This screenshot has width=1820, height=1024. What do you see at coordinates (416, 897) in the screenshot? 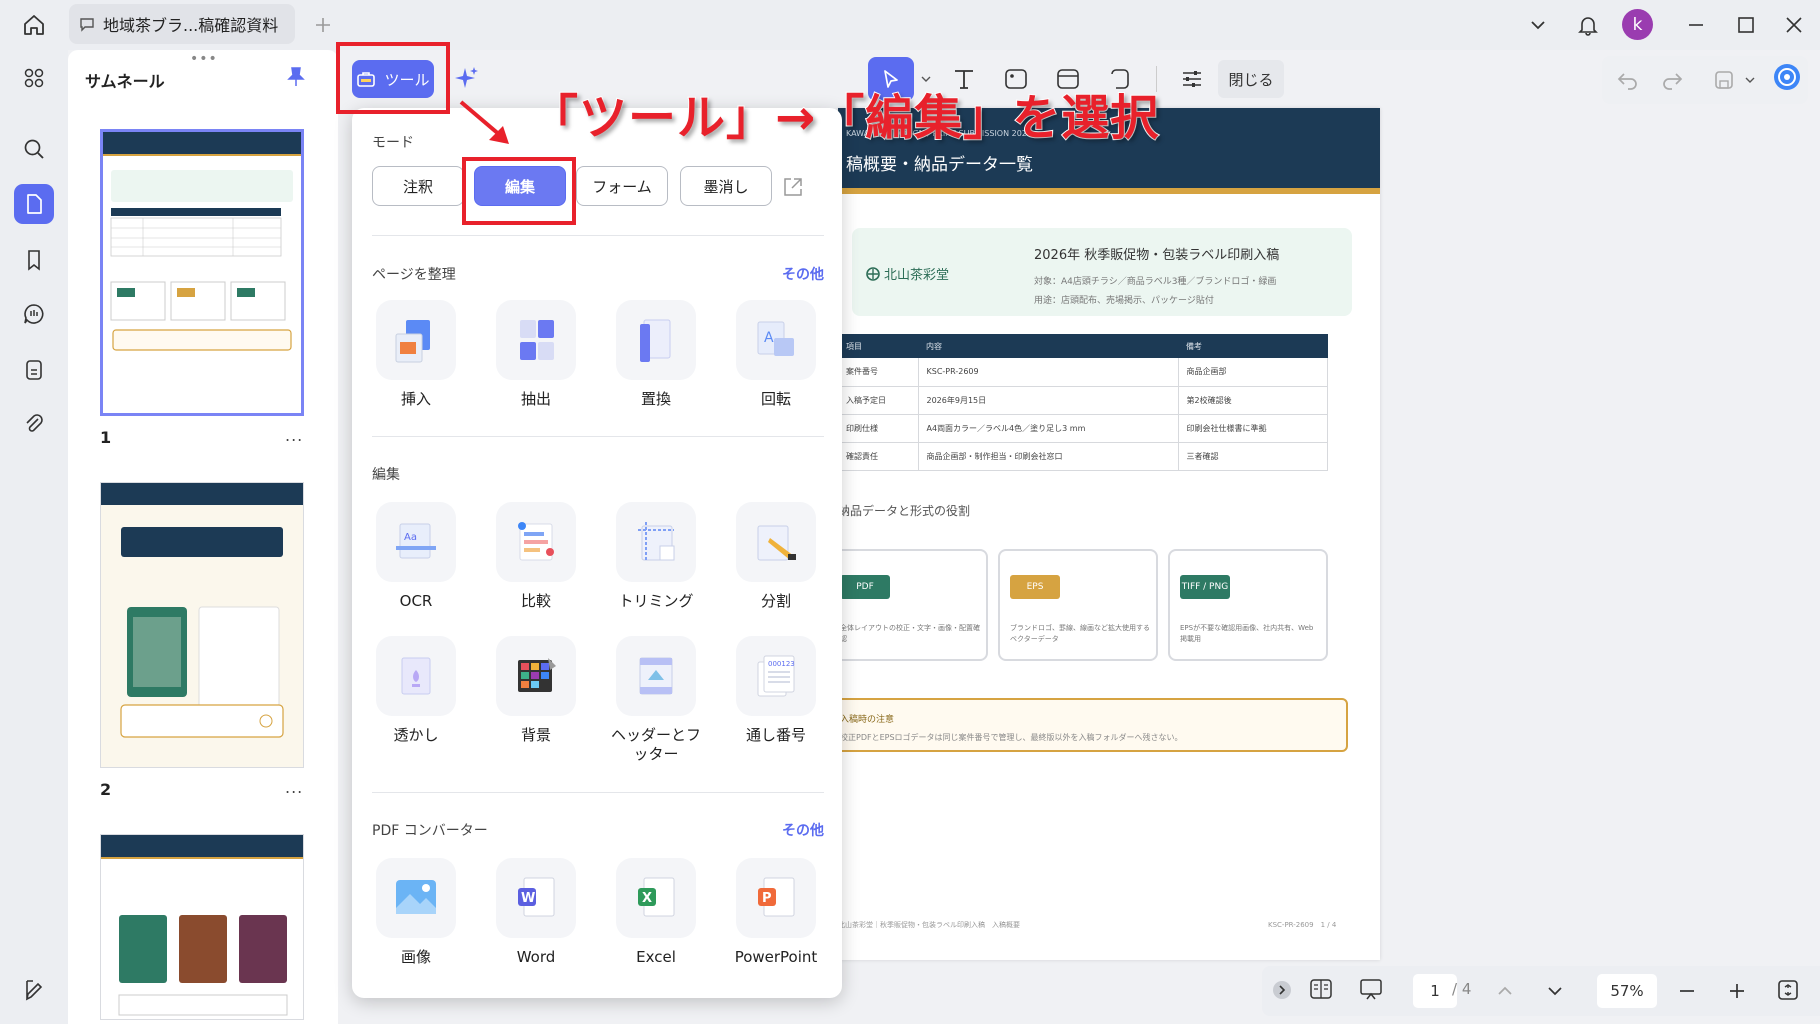
I see `image-file-icon` at bounding box center [416, 897].